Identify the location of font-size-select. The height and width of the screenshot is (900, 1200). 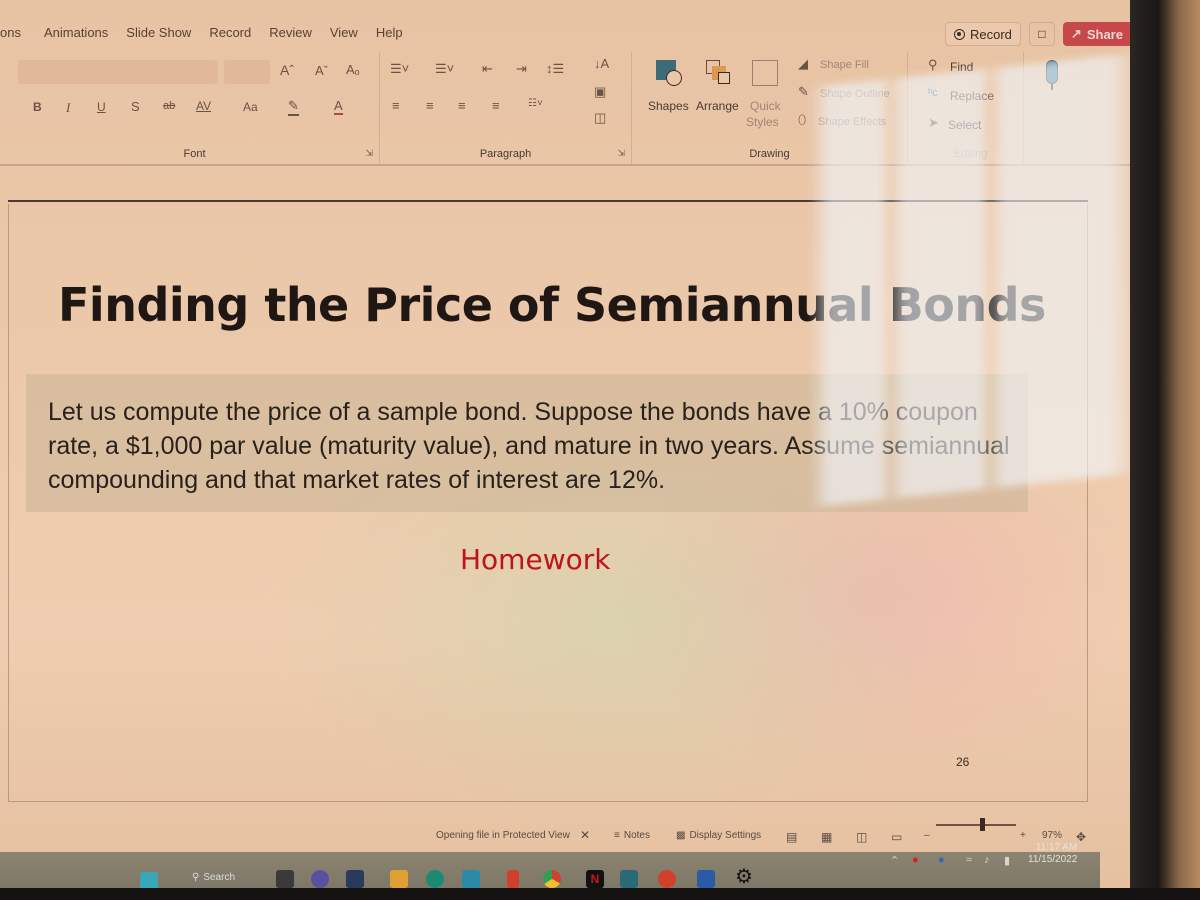
(247, 72).